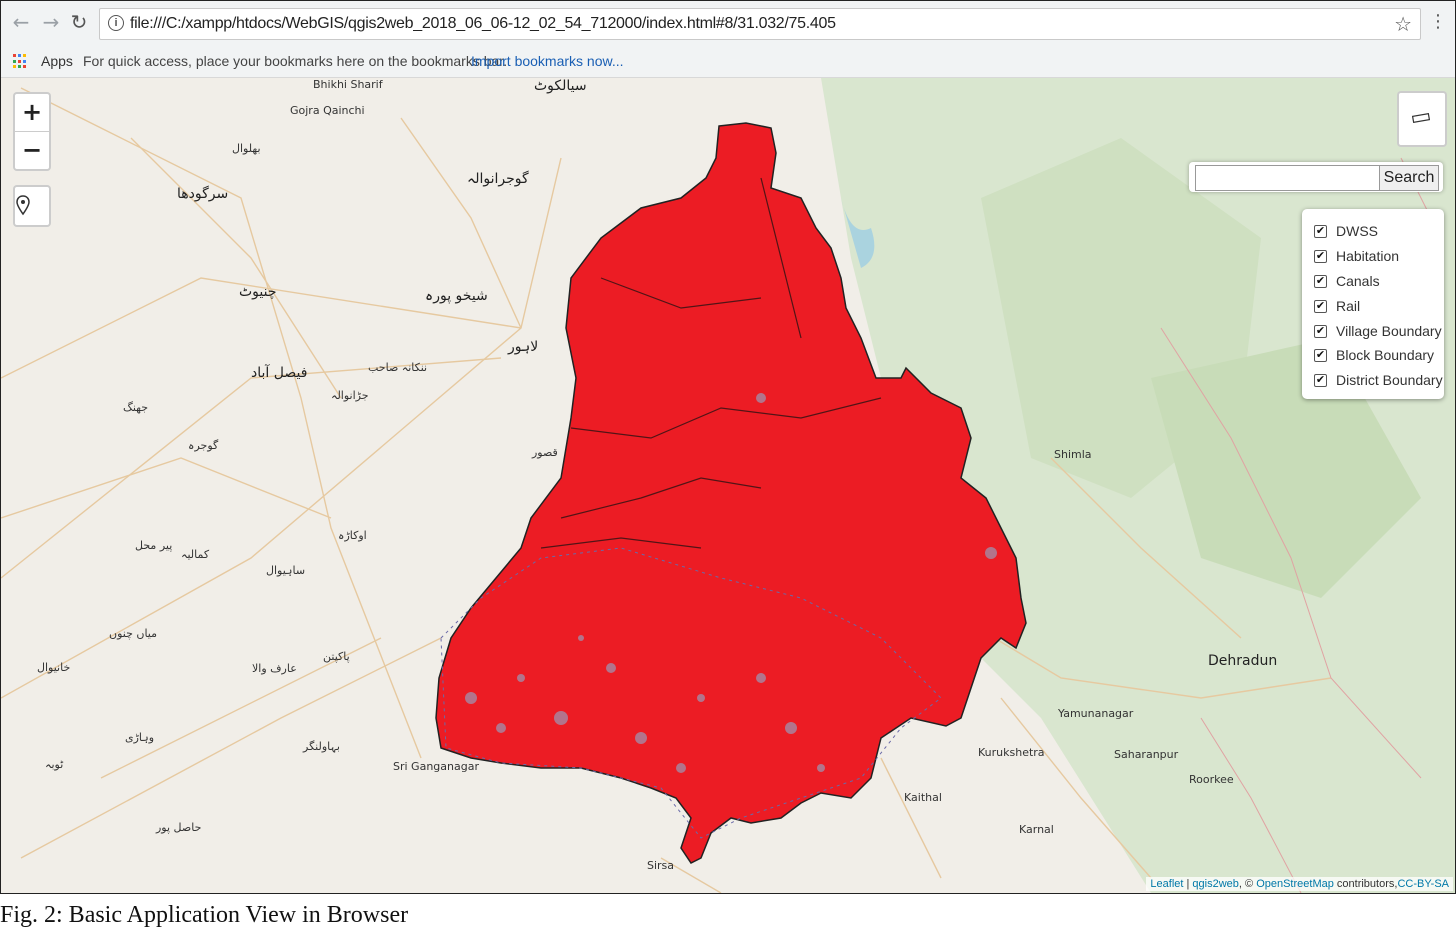 The width and height of the screenshot is (1456, 929). Describe the element at coordinates (1357, 231) in the screenshot. I see `layer-label: DWSS` at that location.